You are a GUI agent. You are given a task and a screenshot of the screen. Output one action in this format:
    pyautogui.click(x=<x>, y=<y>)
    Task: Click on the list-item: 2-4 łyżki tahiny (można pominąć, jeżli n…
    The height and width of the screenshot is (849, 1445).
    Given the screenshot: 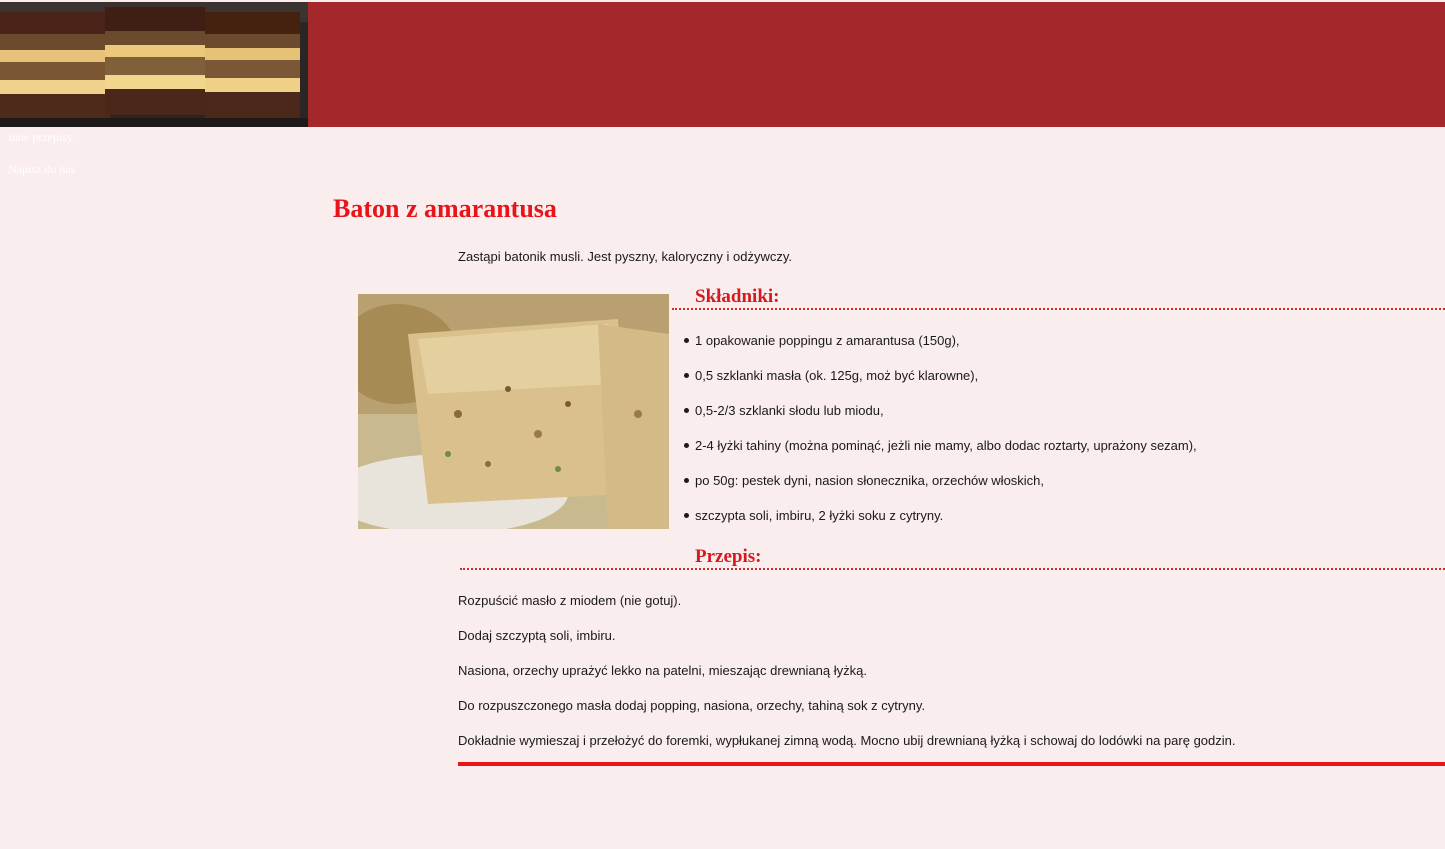 What is the action you would take?
    pyautogui.click(x=939, y=454)
    